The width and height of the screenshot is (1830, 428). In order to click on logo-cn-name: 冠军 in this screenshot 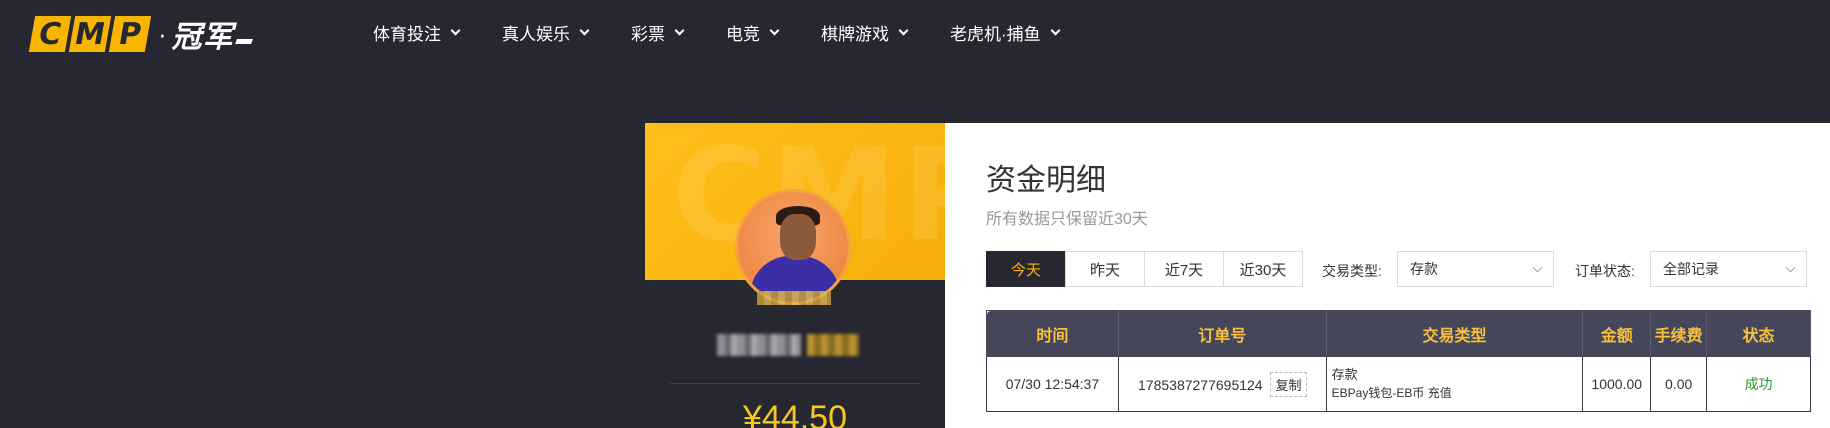, I will do `click(202, 37)`.